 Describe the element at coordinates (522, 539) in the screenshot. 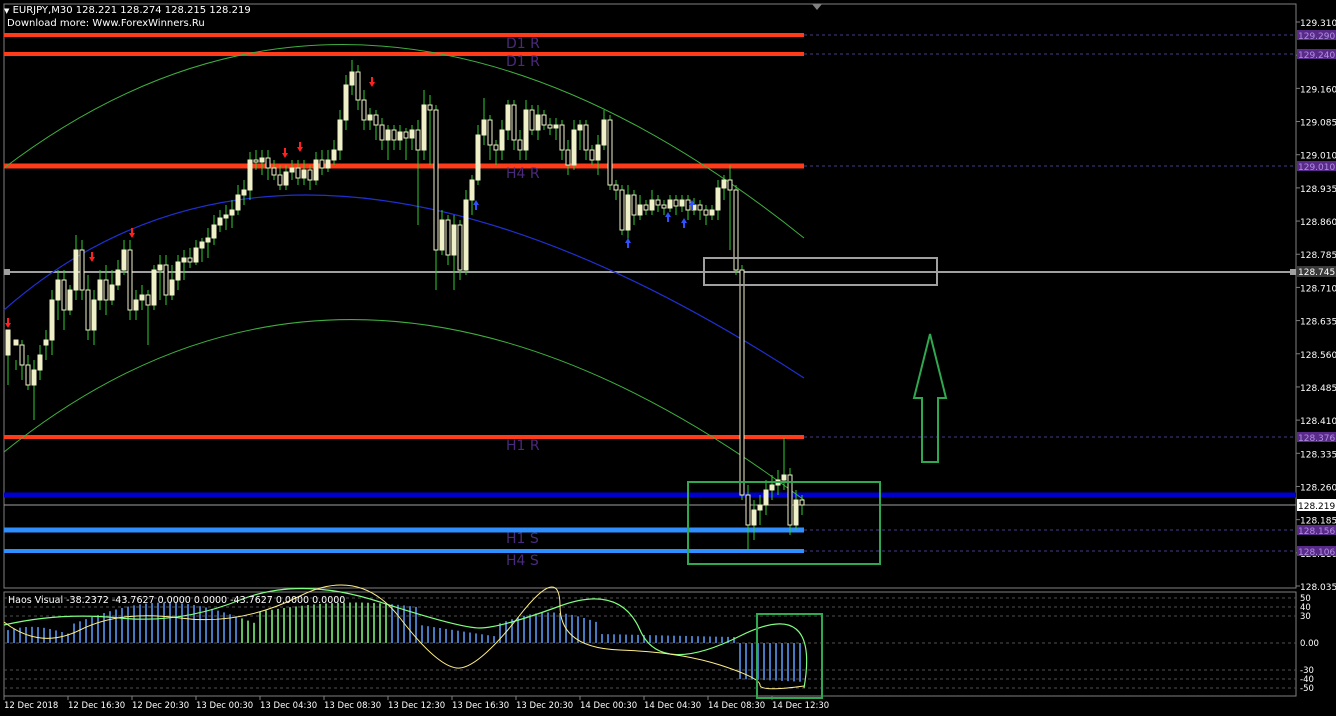

I see `level-label-h1s: H1 S` at that location.